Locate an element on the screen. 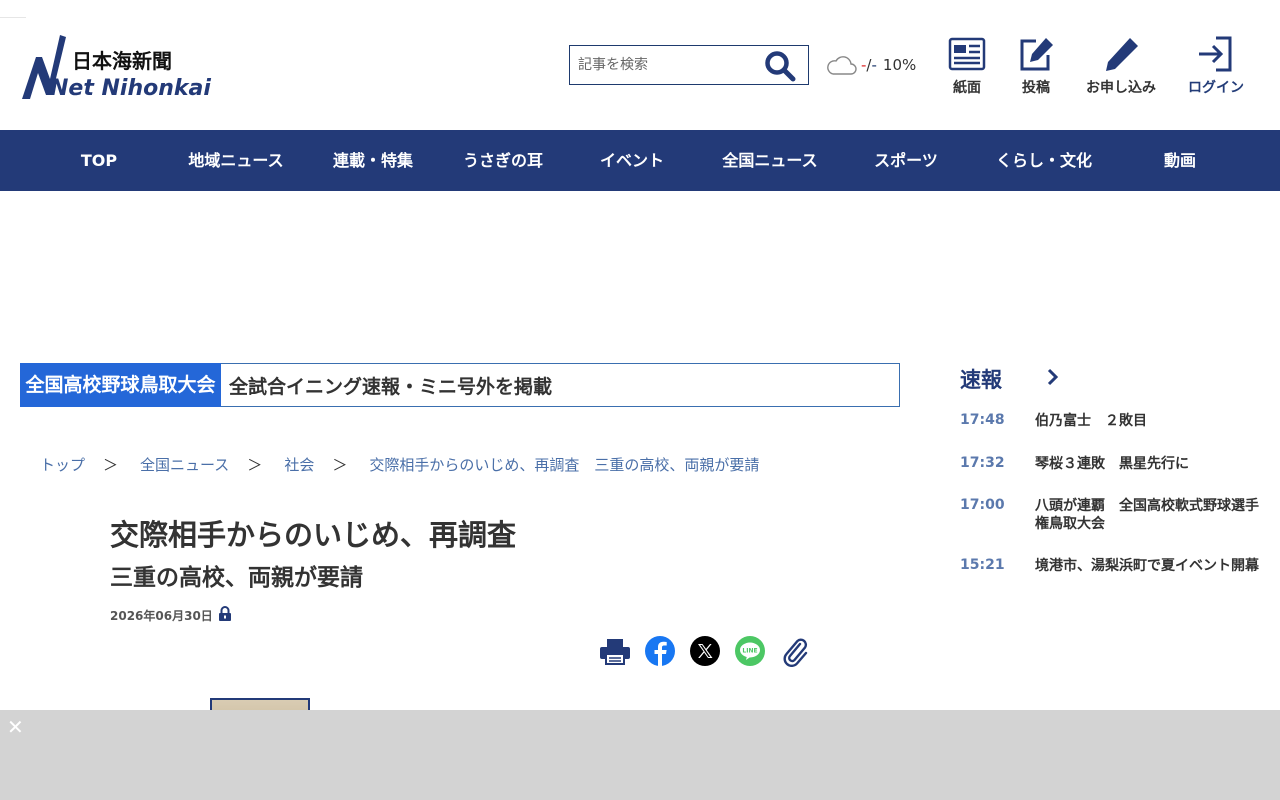 This screenshot has width=1280, height=800. svg-text: LINE is located at coordinates (749, 651).